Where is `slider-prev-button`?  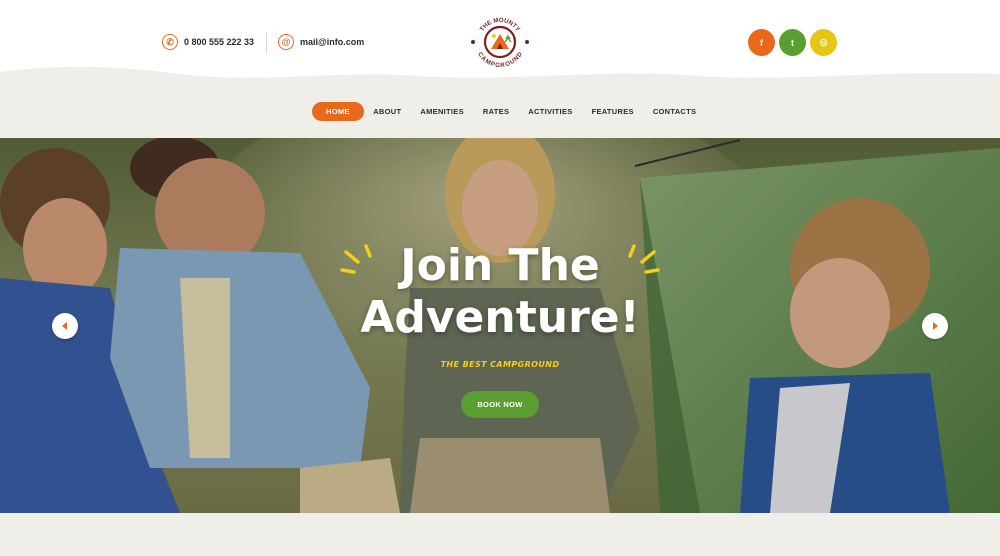
slider-prev-button is located at coordinates (65, 326).